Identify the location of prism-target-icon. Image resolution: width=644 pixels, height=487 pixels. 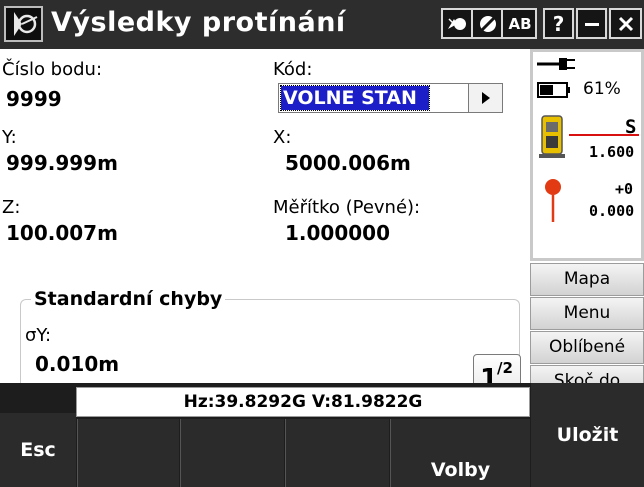
(489, 23).